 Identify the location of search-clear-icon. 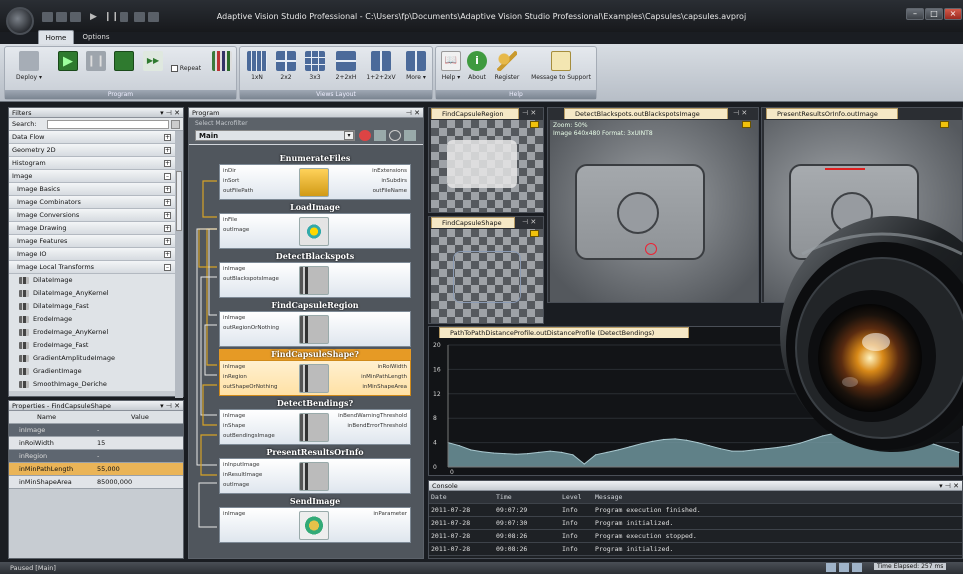
(175, 124).